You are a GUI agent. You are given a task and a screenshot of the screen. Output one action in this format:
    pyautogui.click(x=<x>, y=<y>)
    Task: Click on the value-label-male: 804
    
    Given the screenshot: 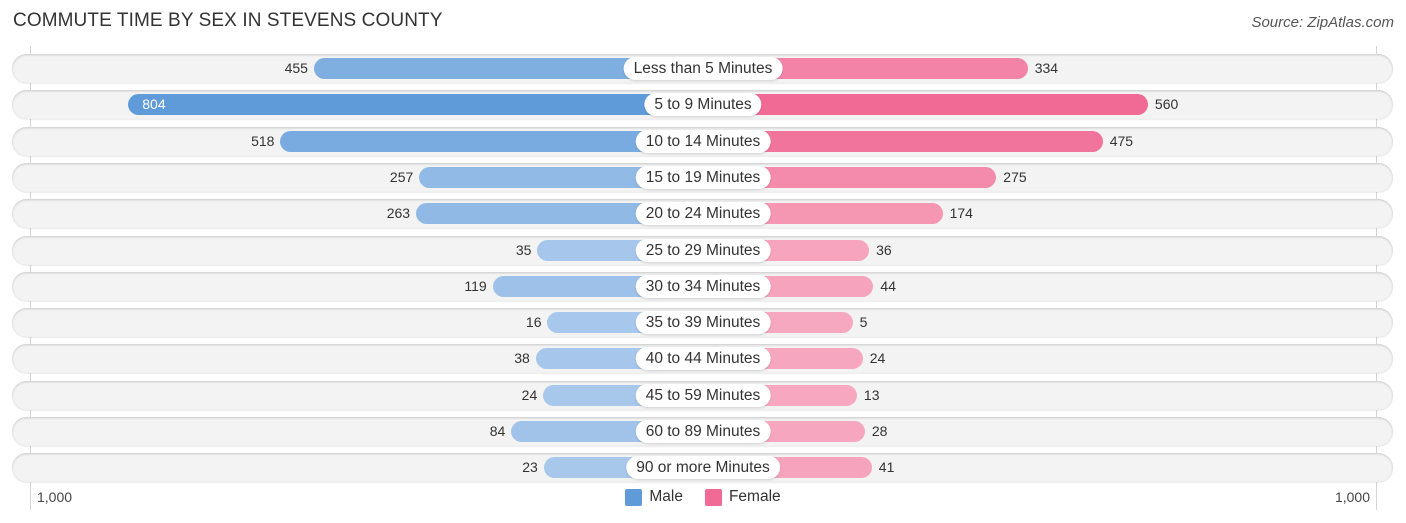 What is the action you would take?
    pyautogui.click(x=154, y=104)
    